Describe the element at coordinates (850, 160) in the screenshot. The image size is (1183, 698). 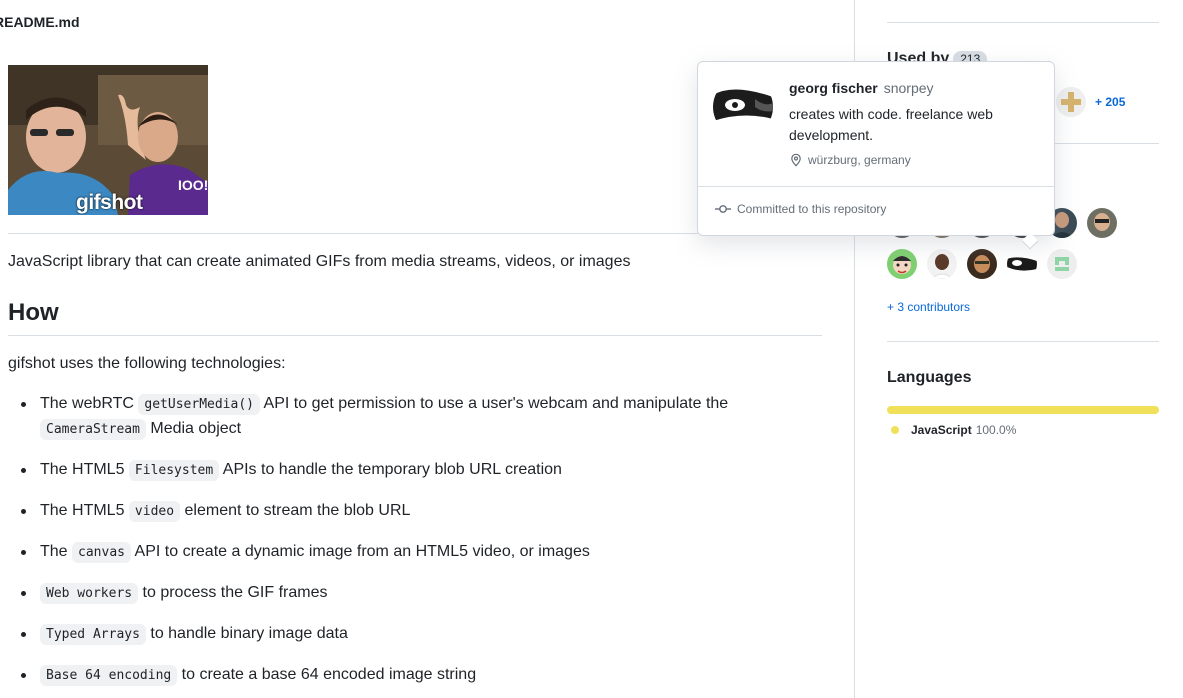
I see `hovercard-location: würzburg, germany` at that location.